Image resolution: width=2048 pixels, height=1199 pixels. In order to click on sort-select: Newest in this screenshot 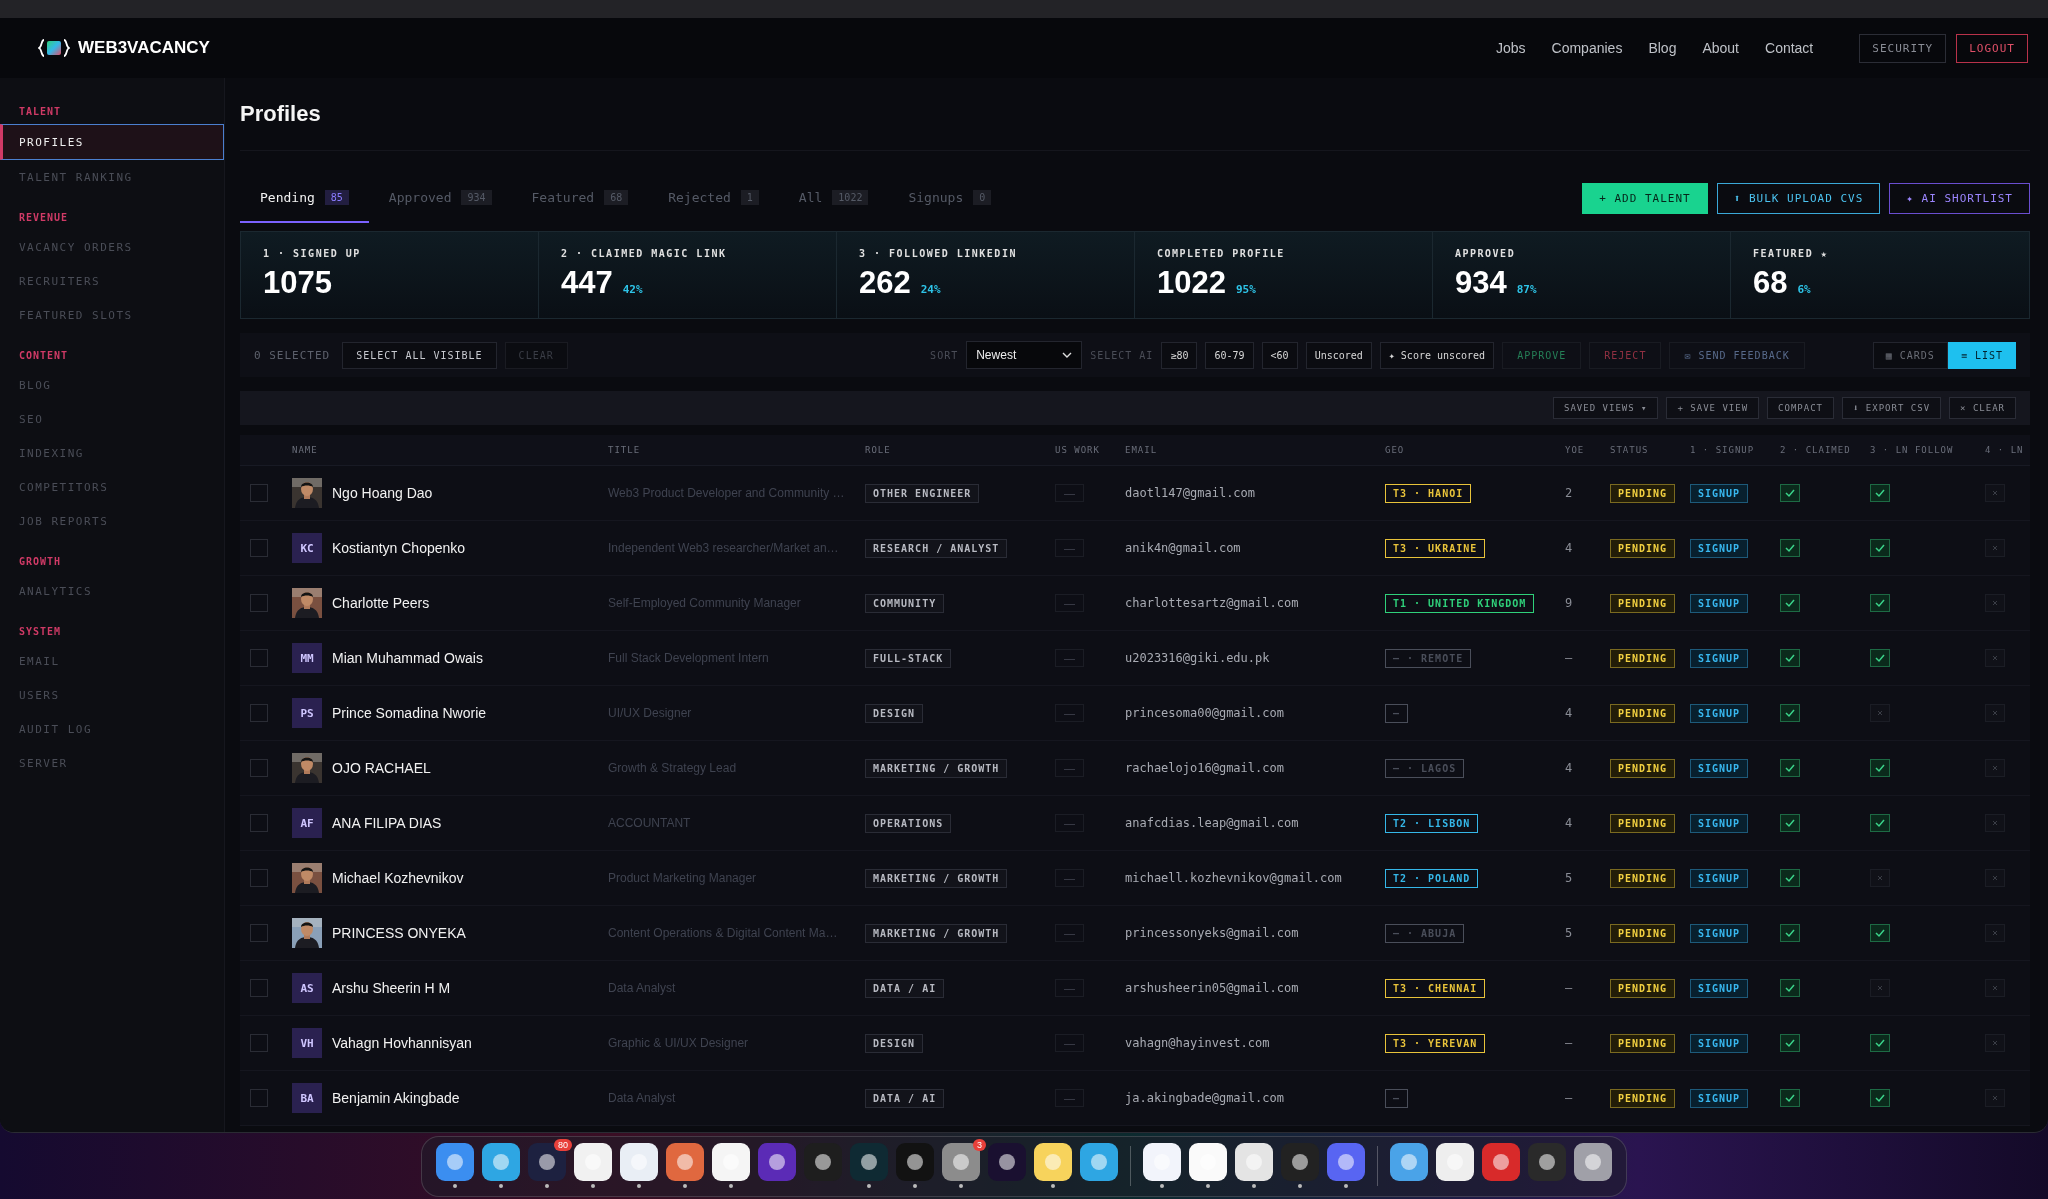, I will do `click(1024, 355)`.